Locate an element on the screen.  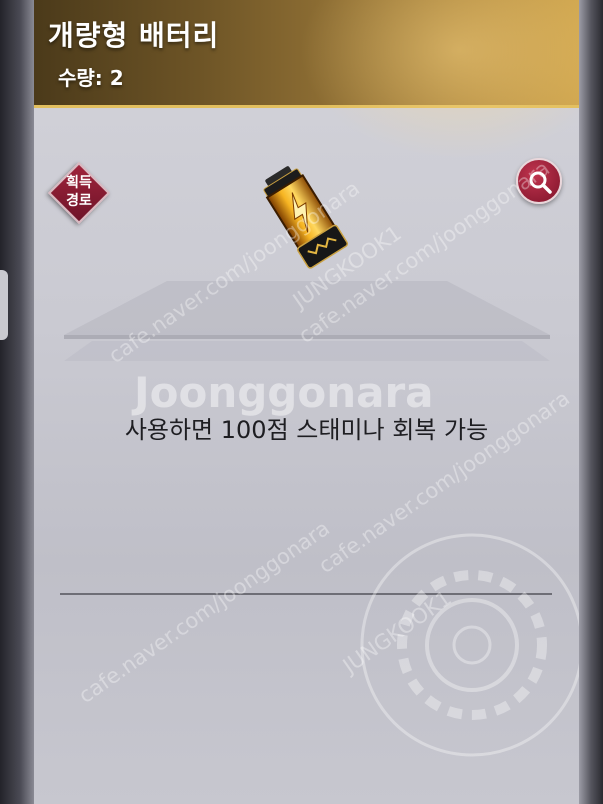
left-frame-edge is located at coordinates (17, 402).